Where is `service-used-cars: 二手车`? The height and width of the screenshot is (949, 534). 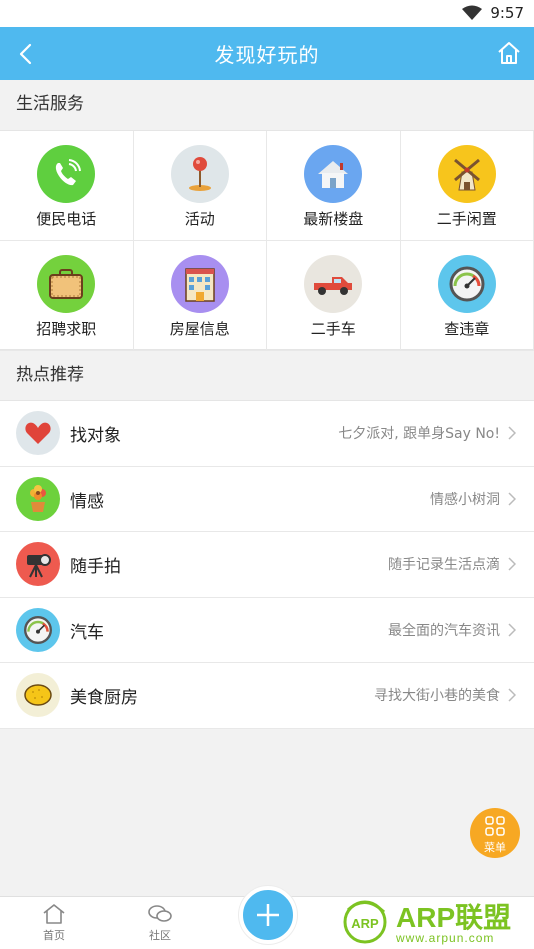
service-used-cars: 二手车 is located at coordinates (334, 296).